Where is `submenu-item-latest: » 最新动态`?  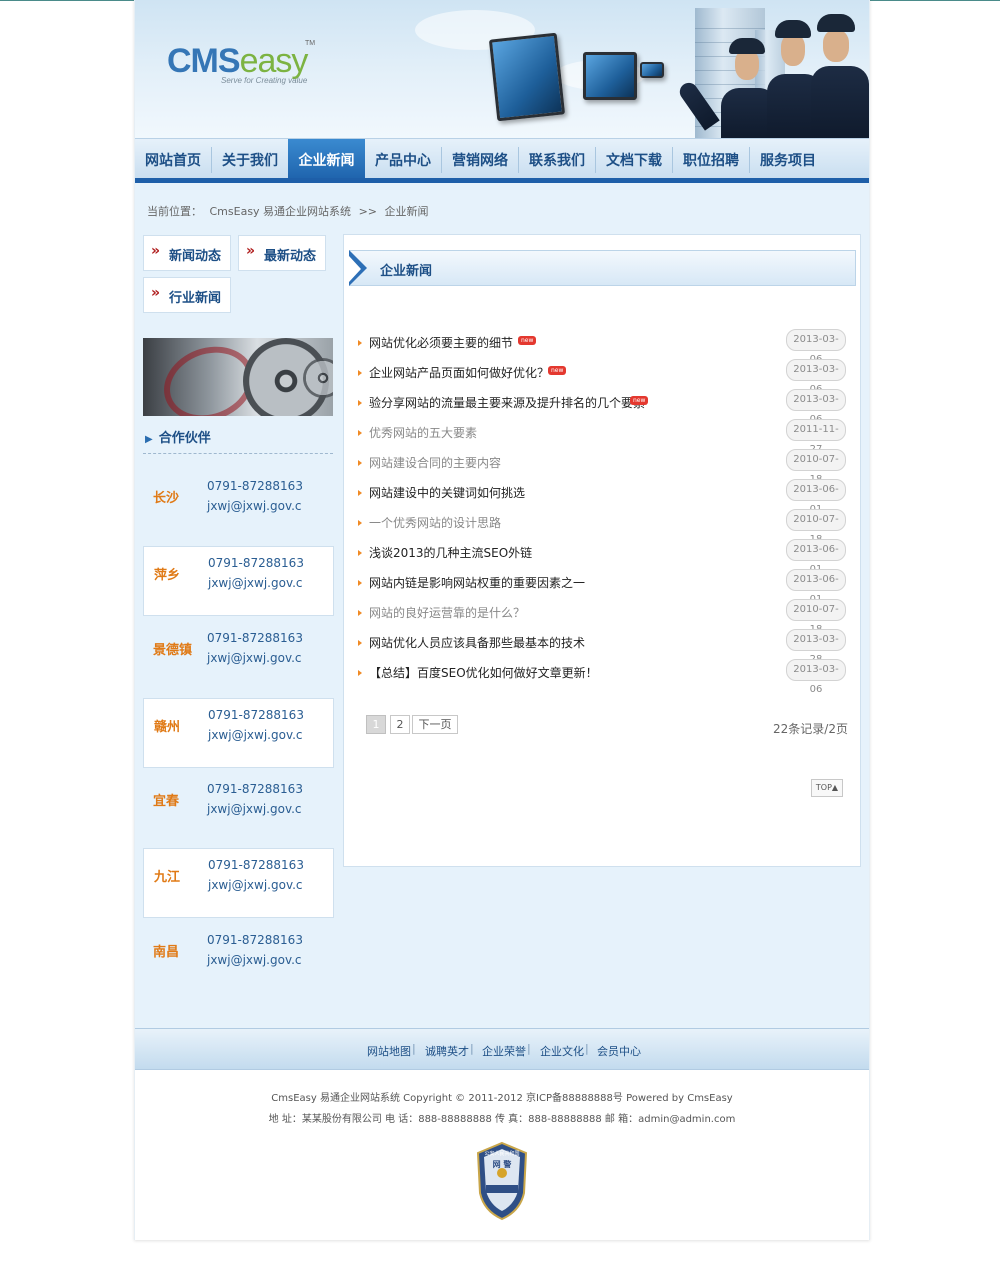
submenu-item-latest: » 最新动态 is located at coordinates (282, 253).